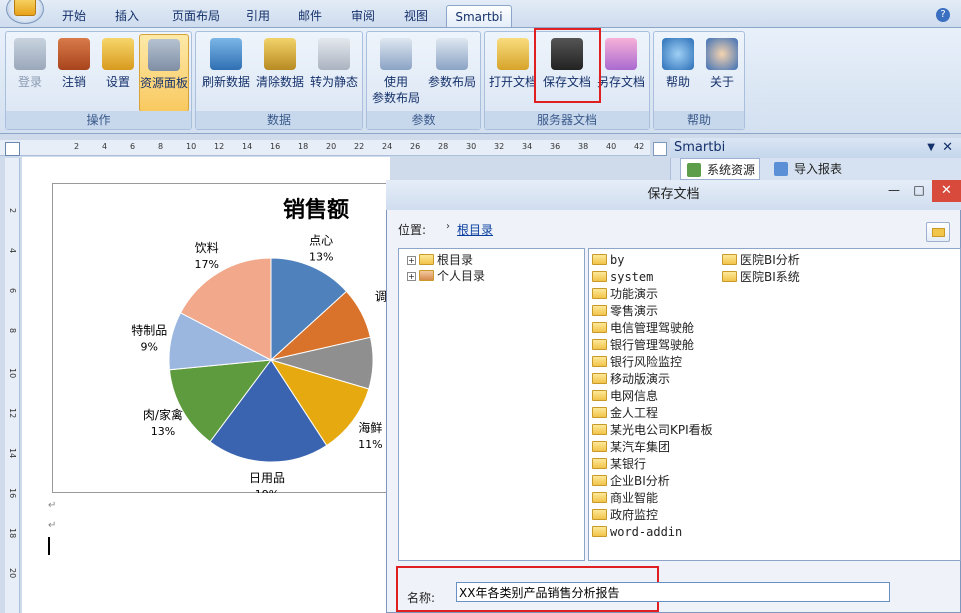 The height and width of the screenshot is (613, 961). Describe the element at coordinates (722, 73) in the screenshot. I see `about-button: 关于` at that location.